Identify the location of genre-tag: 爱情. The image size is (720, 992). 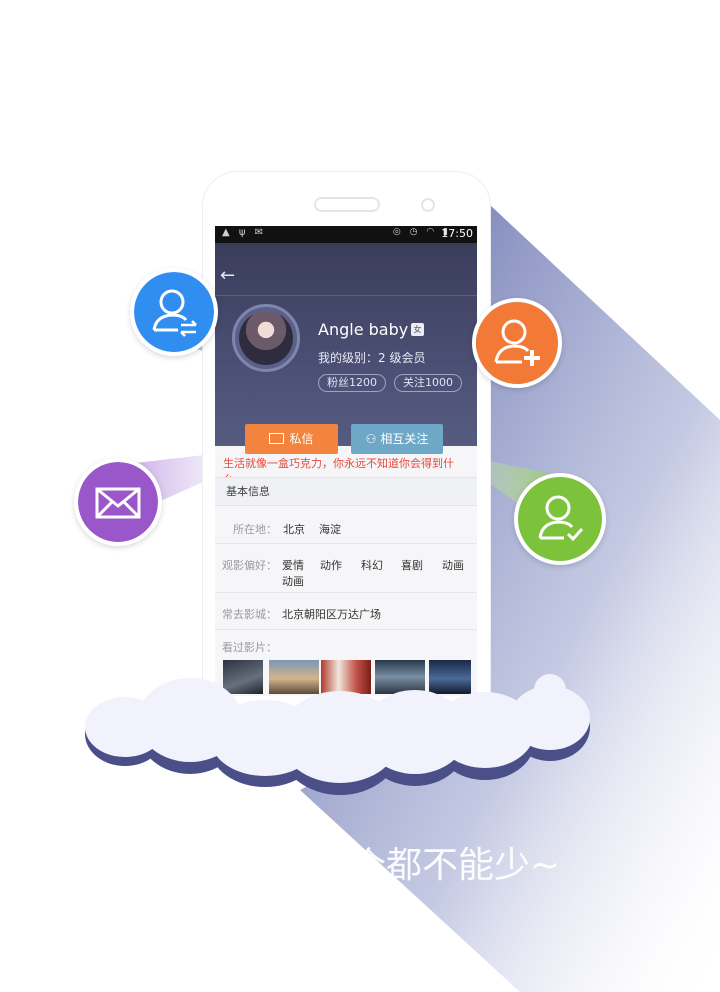
(293, 565).